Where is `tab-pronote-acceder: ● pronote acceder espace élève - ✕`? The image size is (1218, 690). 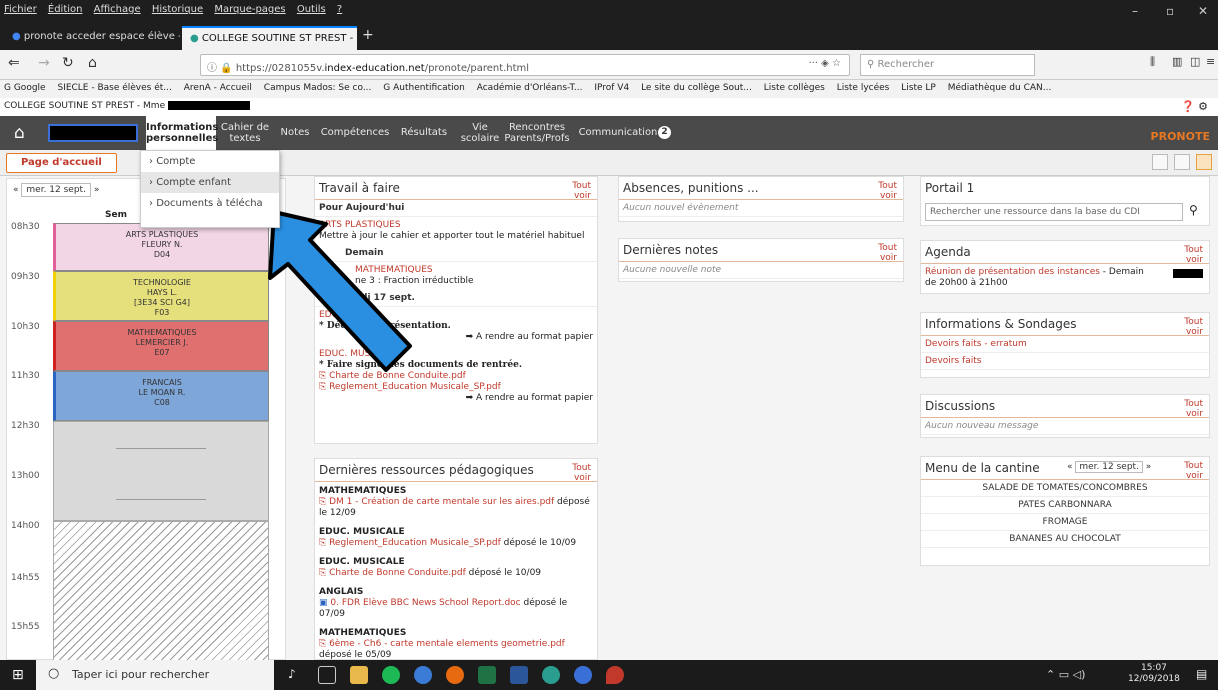
tab-pronote-acceder: ● pronote acceder espace élève - ✕ is located at coordinates (92, 38).